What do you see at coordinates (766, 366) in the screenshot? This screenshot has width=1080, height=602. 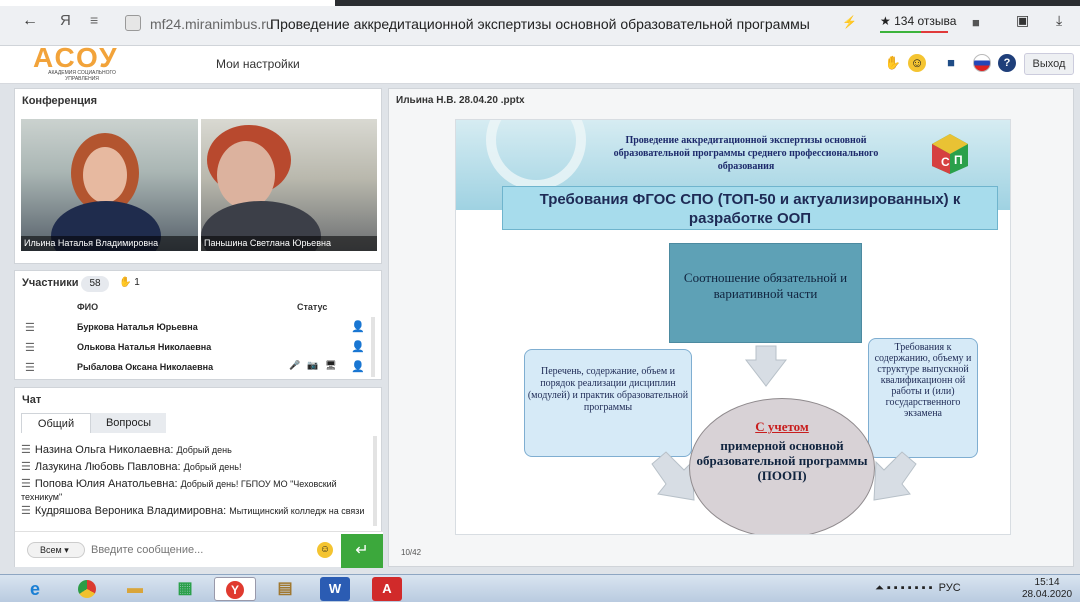 I see `arrow-down` at bounding box center [766, 366].